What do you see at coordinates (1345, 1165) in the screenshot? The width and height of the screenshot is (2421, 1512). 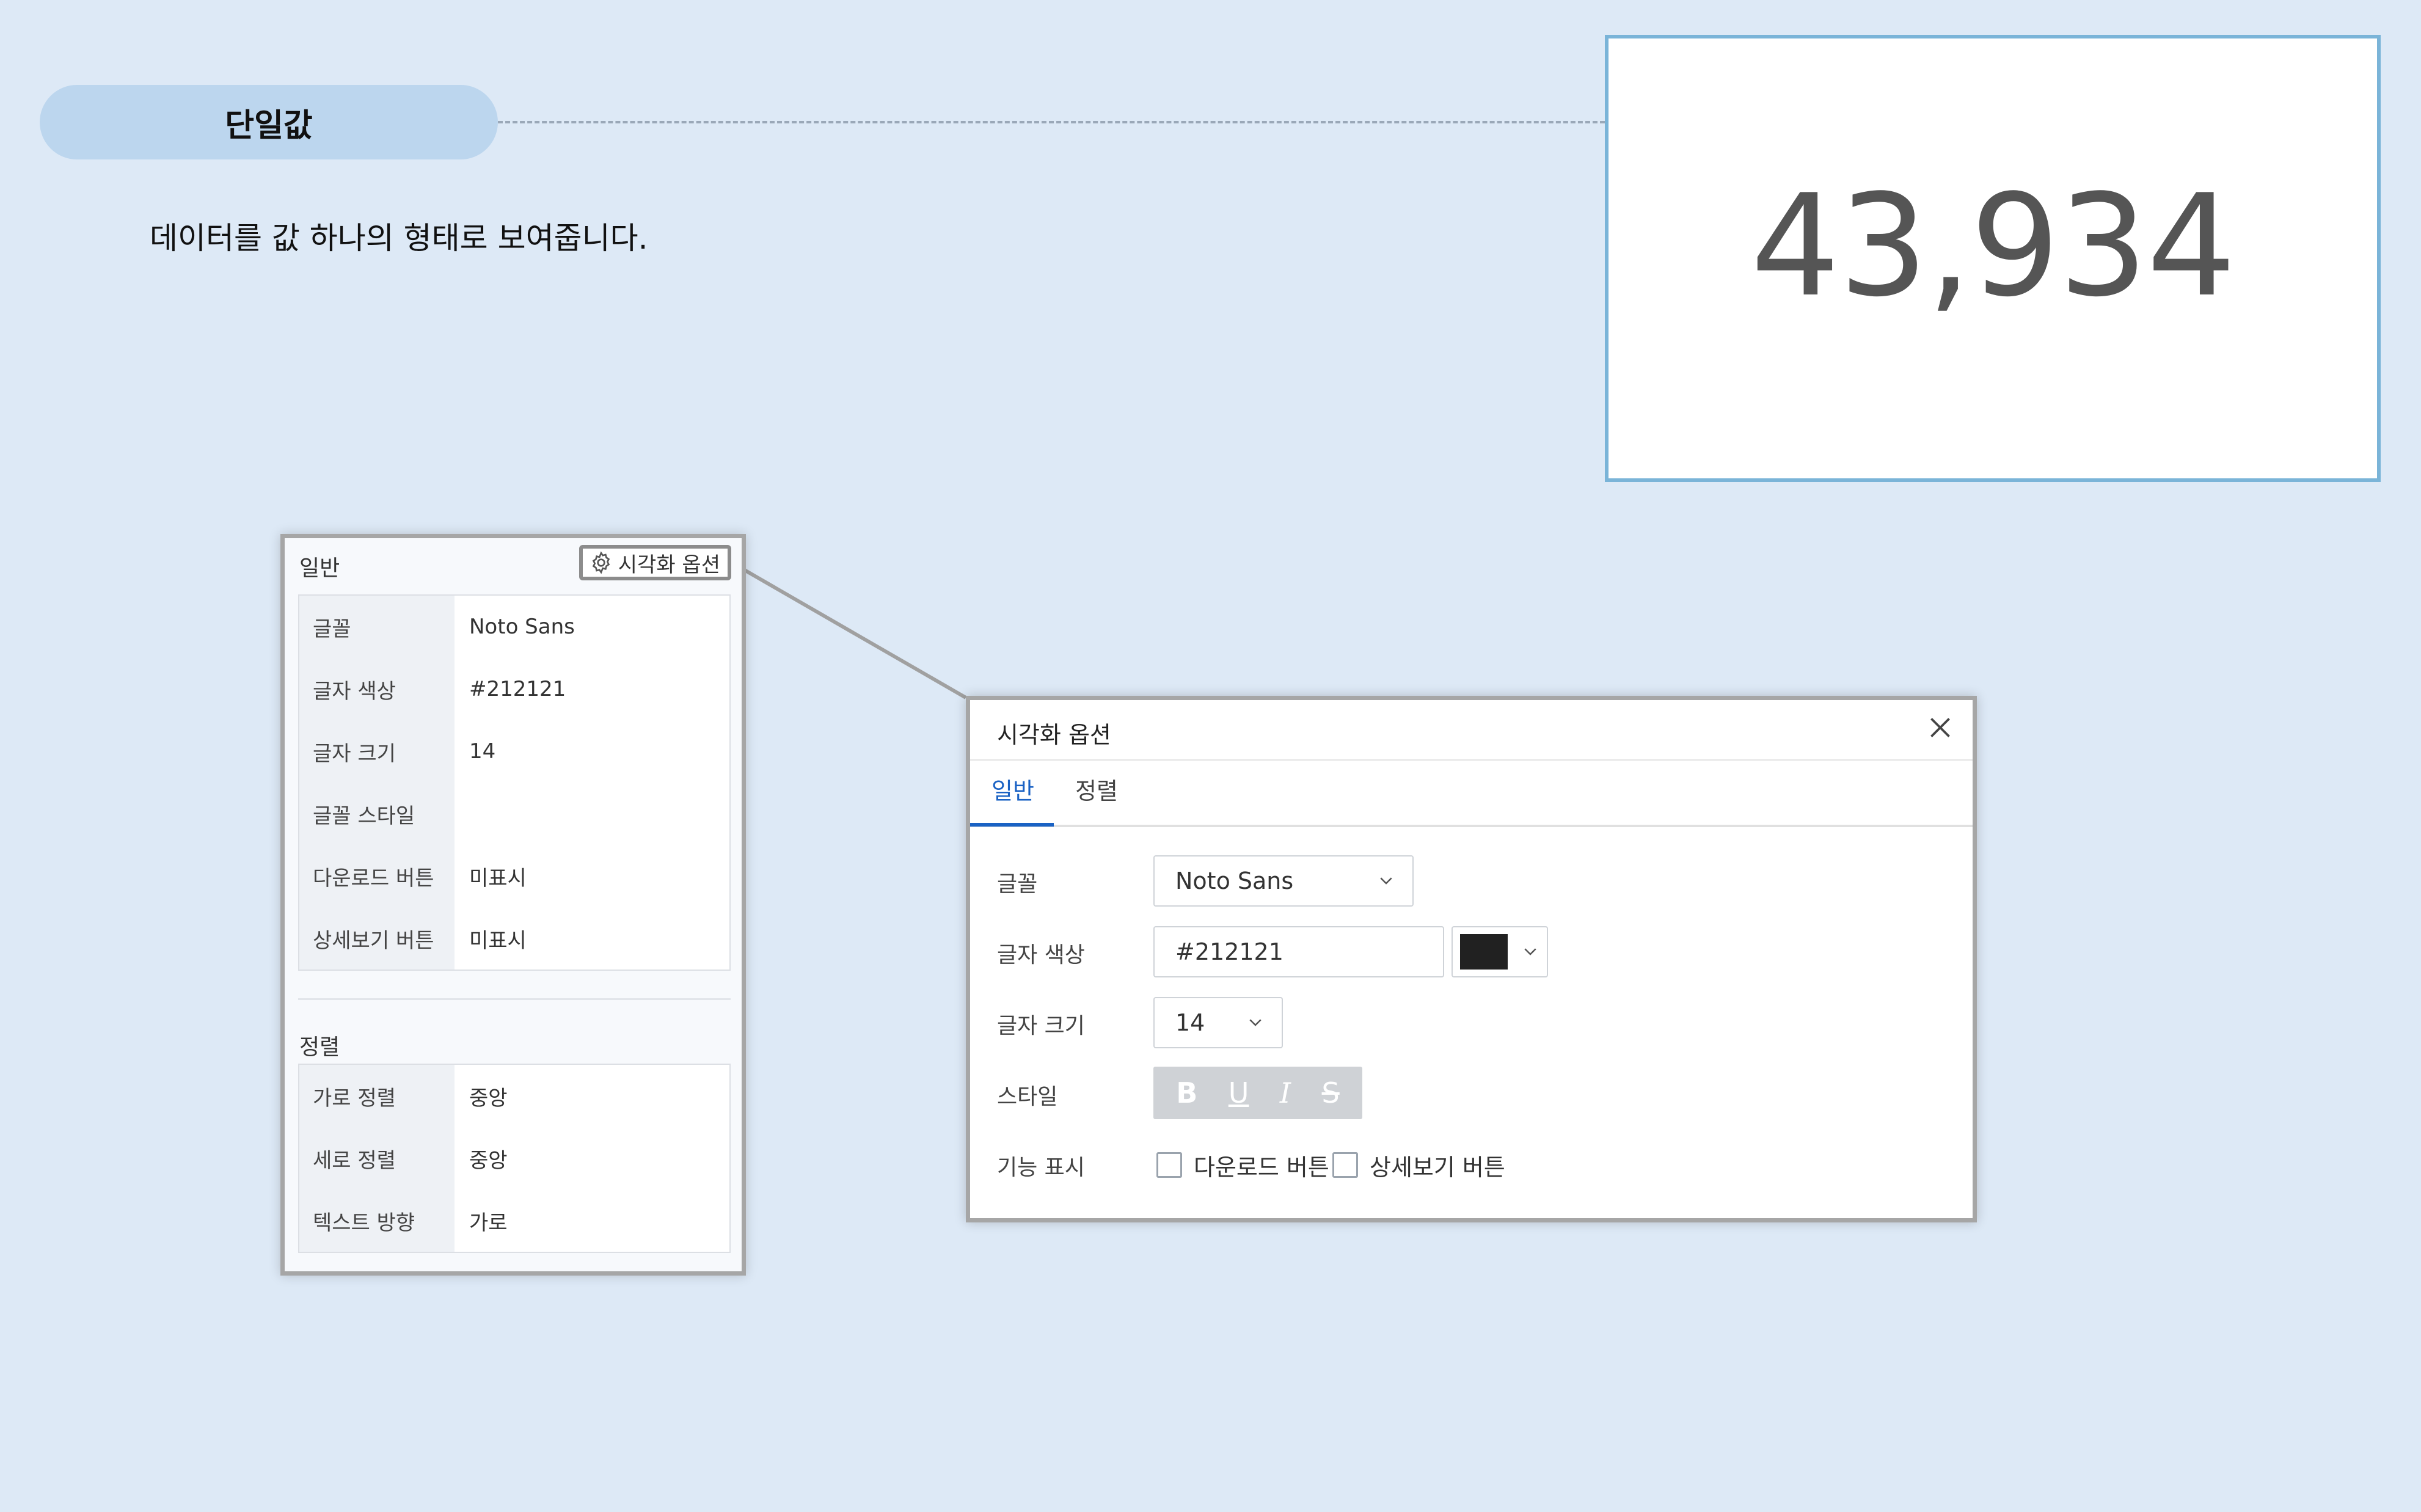 I see `detail-checkbox` at bounding box center [1345, 1165].